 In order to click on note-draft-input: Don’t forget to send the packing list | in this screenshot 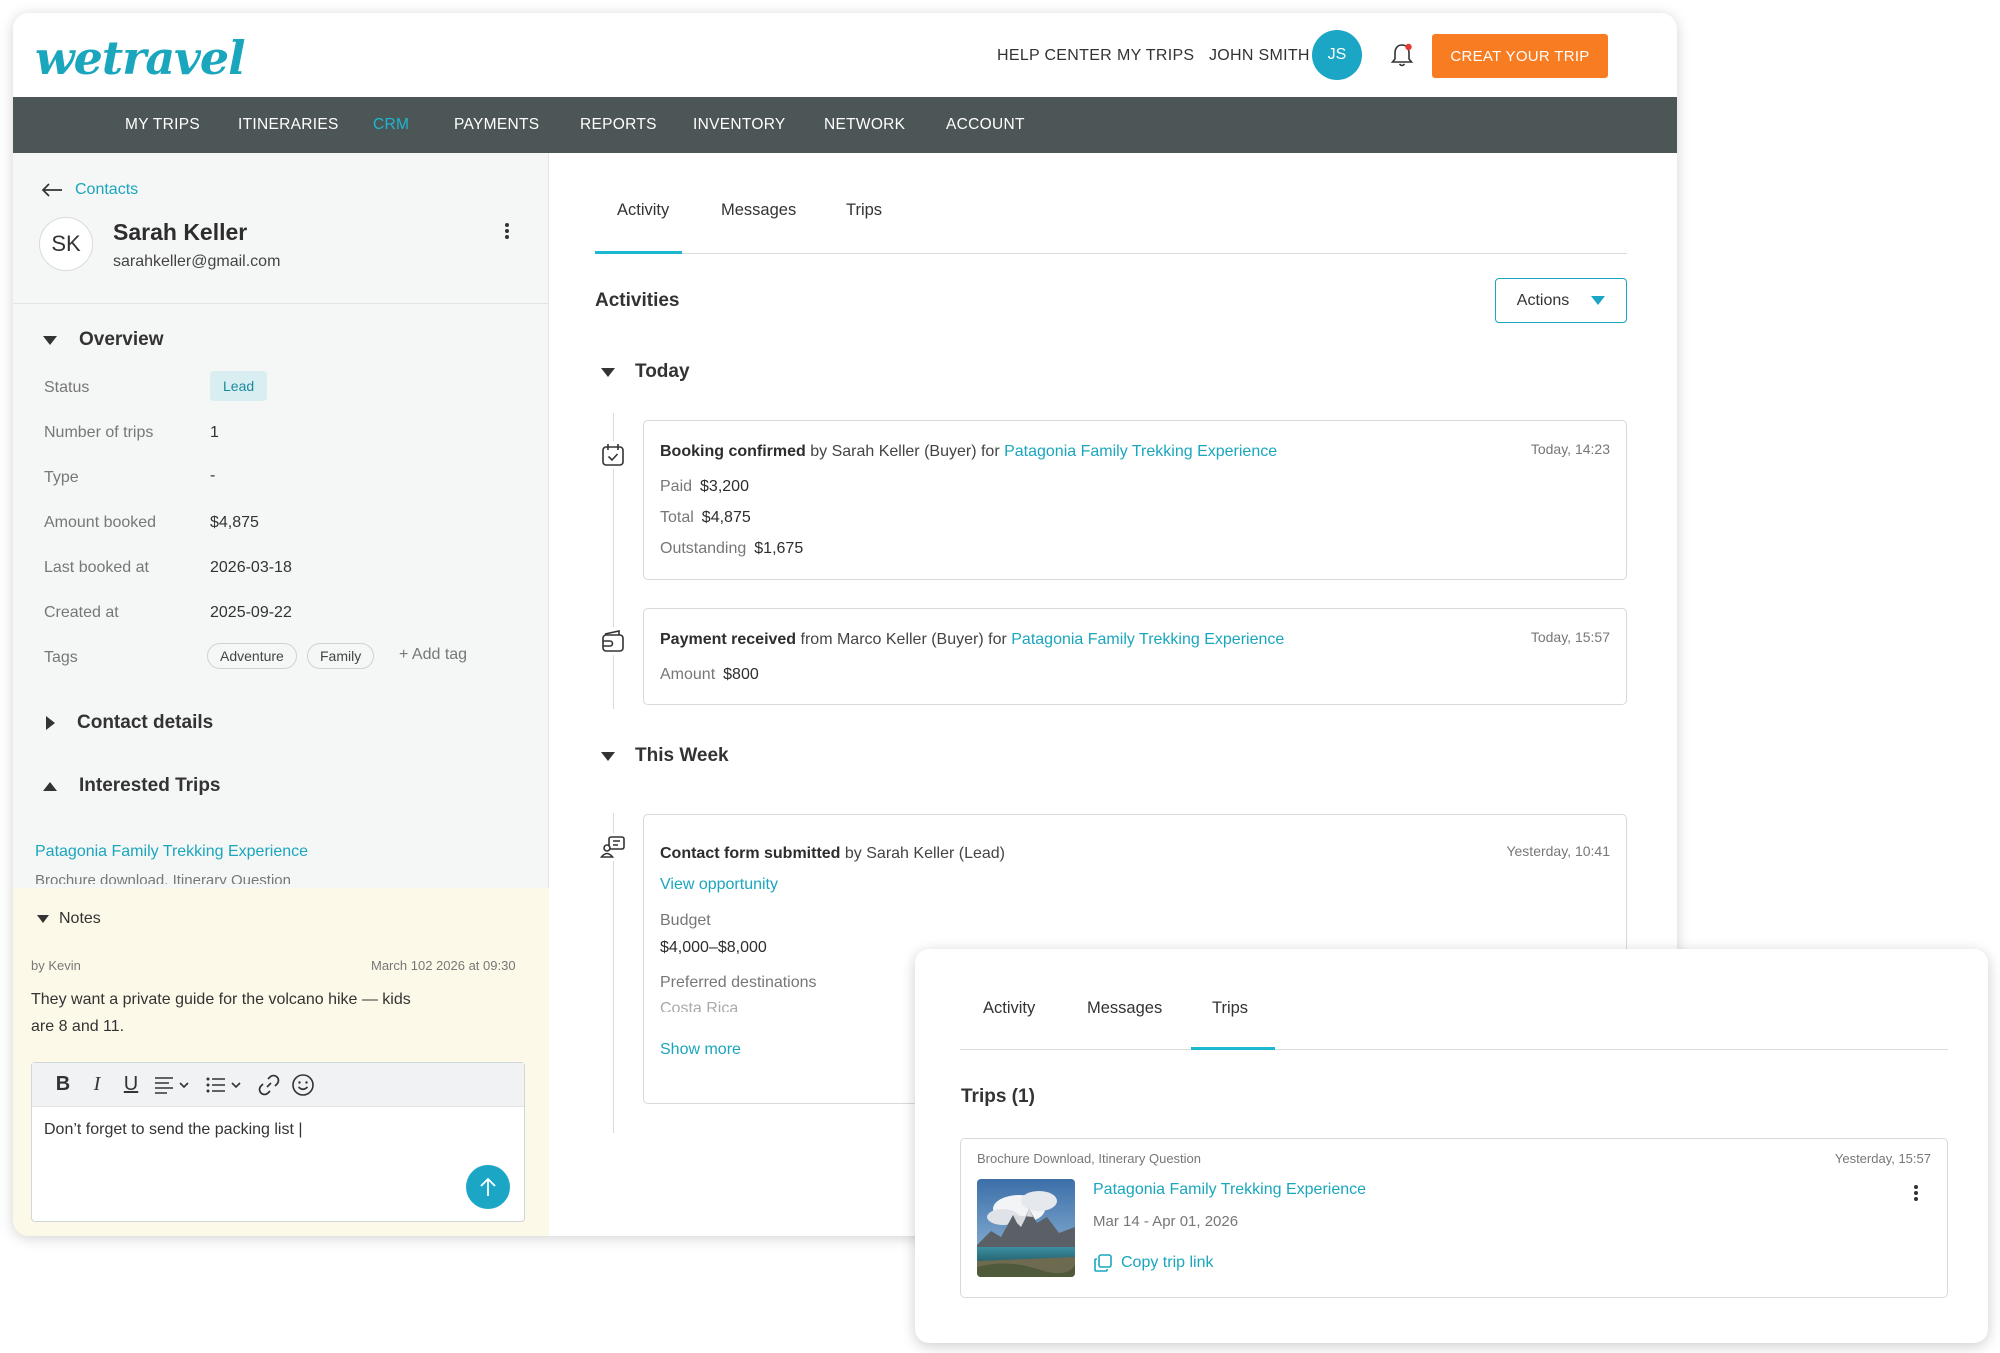, I will do `click(173, 1130)`.